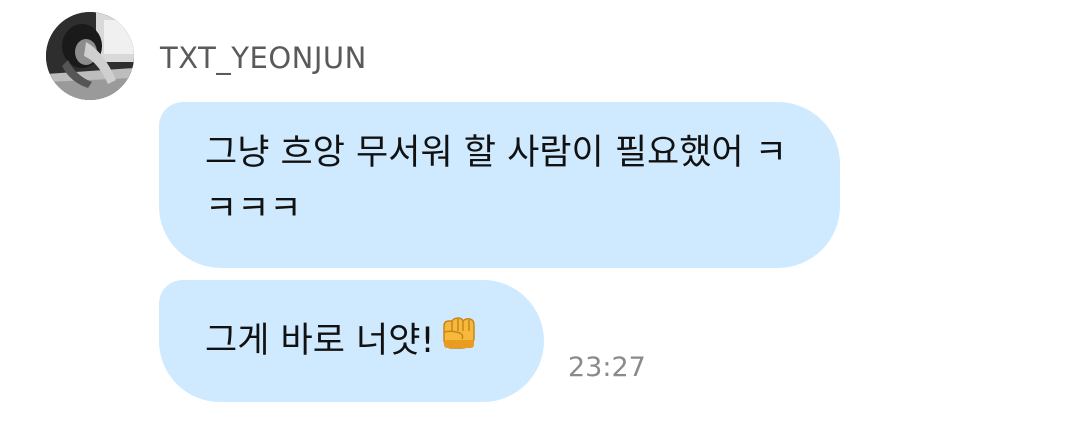  Describe the element at coordinates (607, 367) in the screenshot. I see `message-timestamp: 23:27` at that location.